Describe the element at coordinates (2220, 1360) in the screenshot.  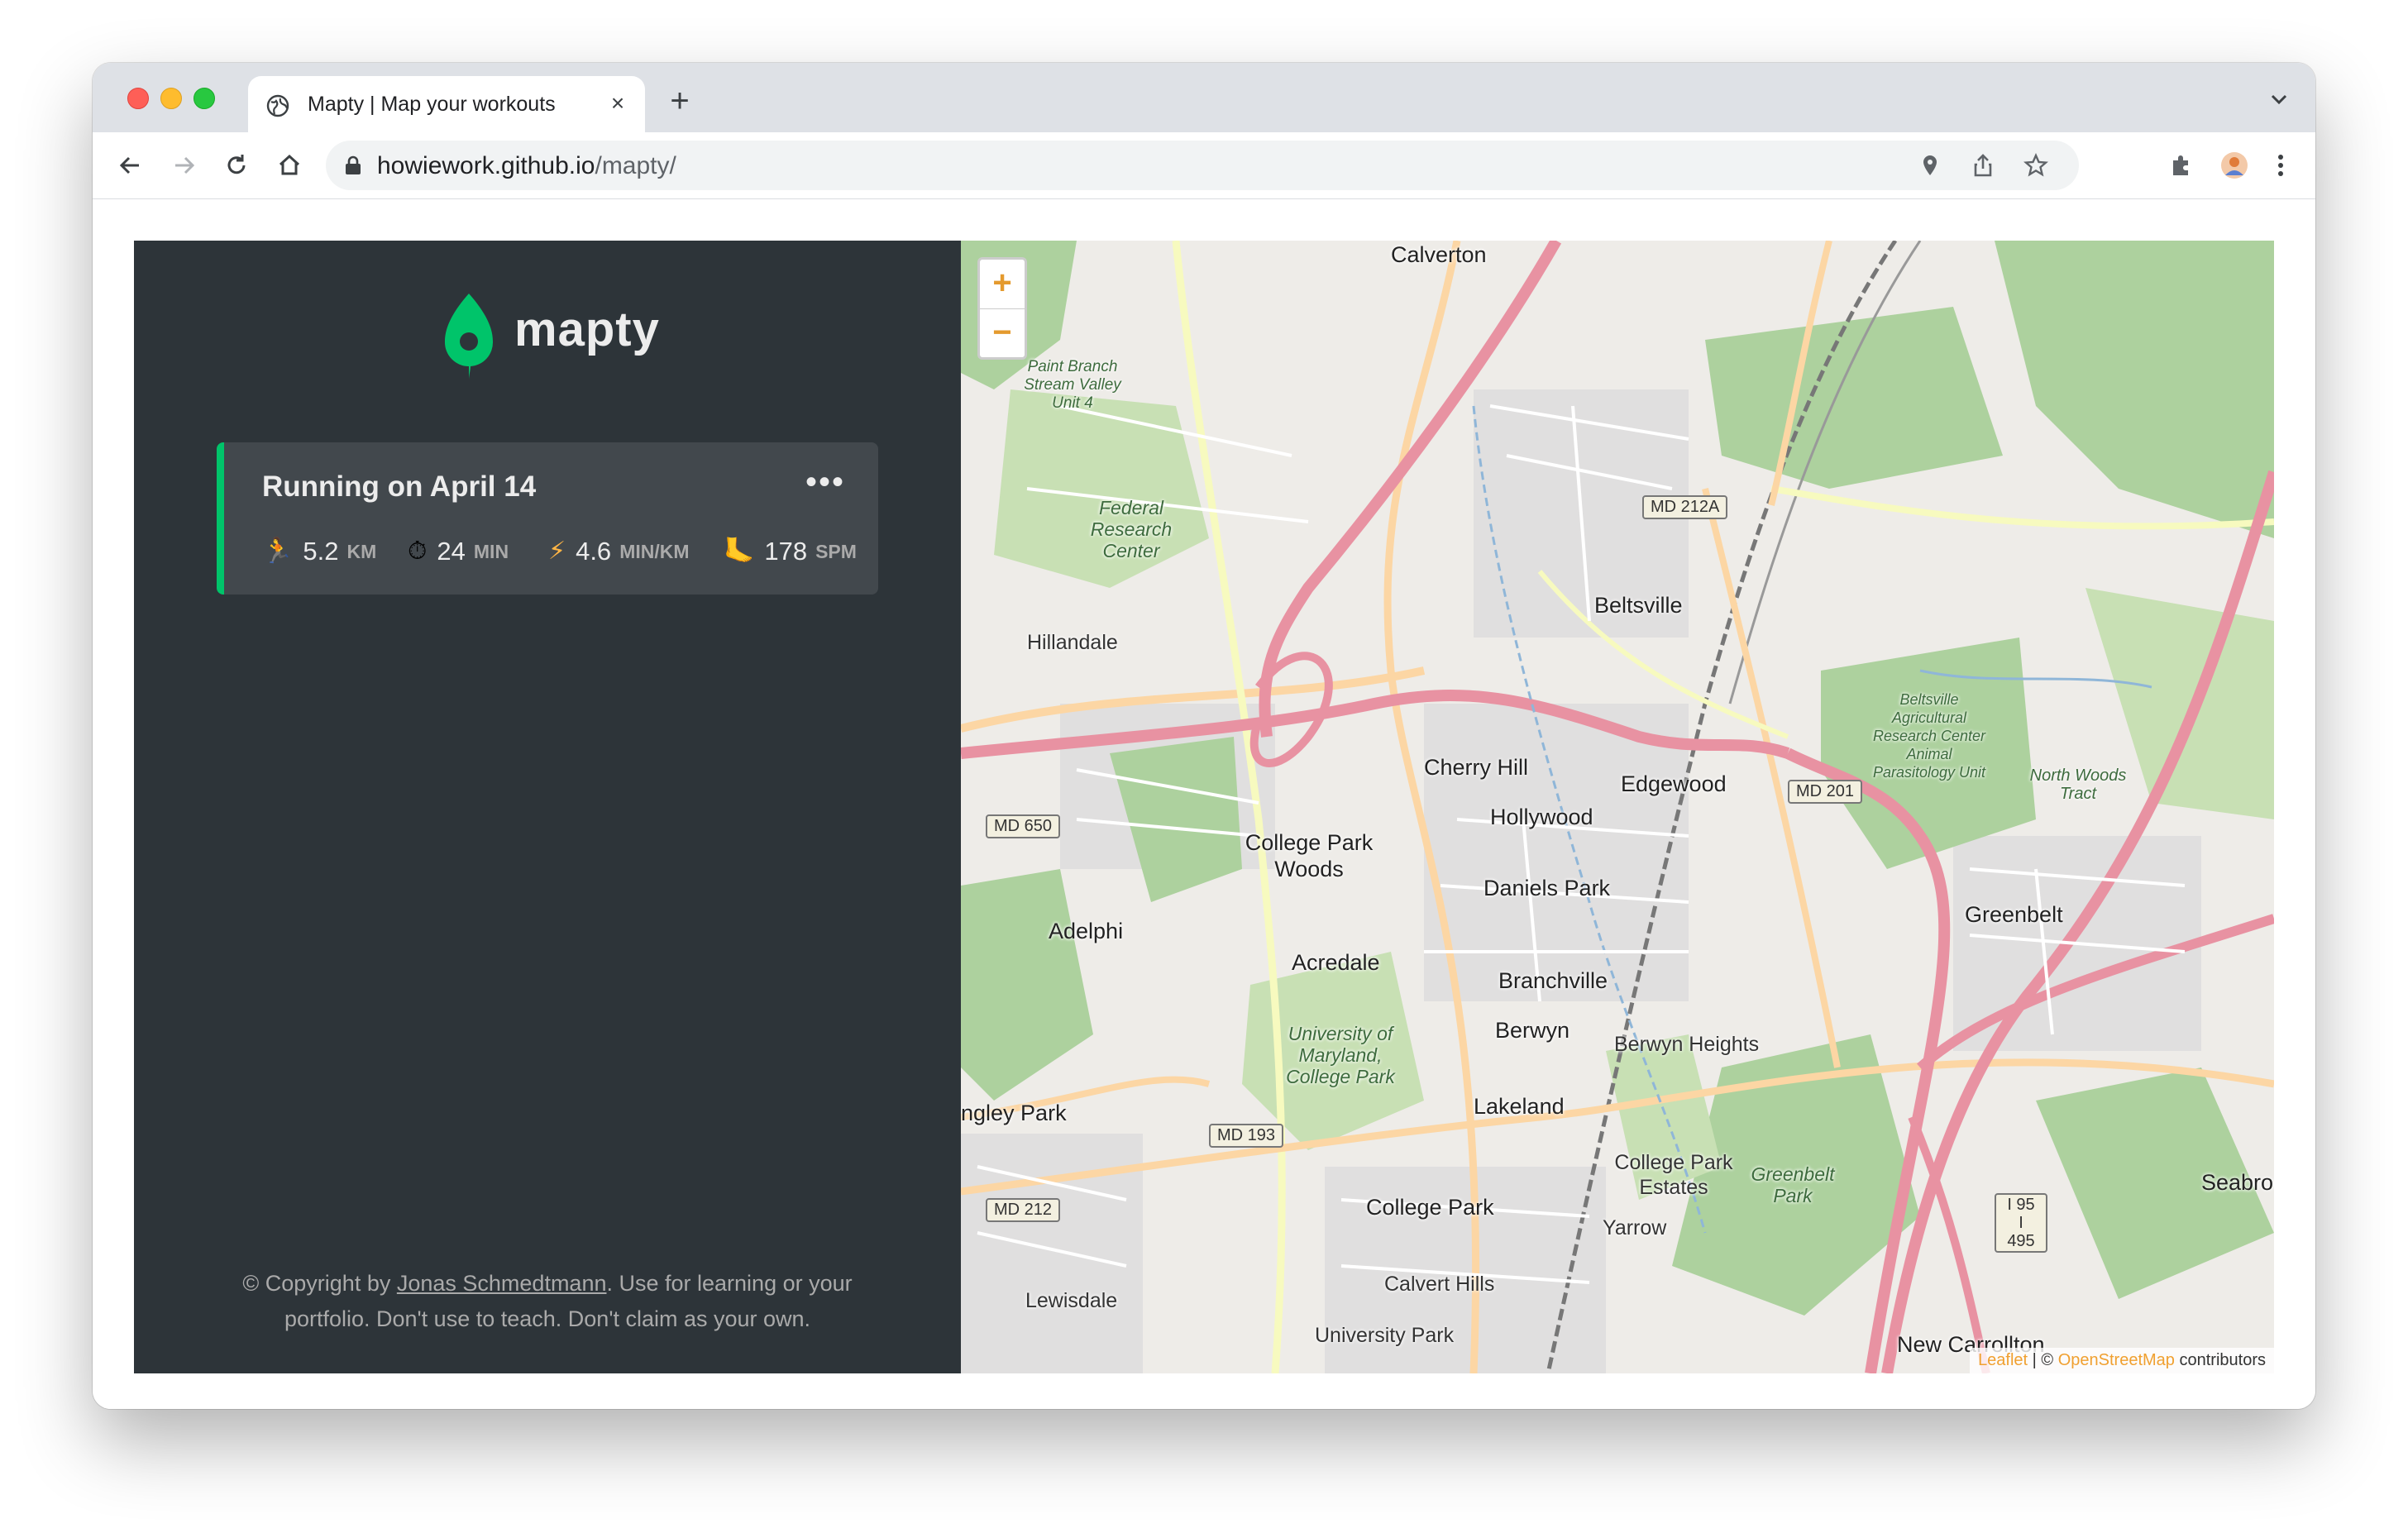
I see `attribution-suffix: contributors` at that location.